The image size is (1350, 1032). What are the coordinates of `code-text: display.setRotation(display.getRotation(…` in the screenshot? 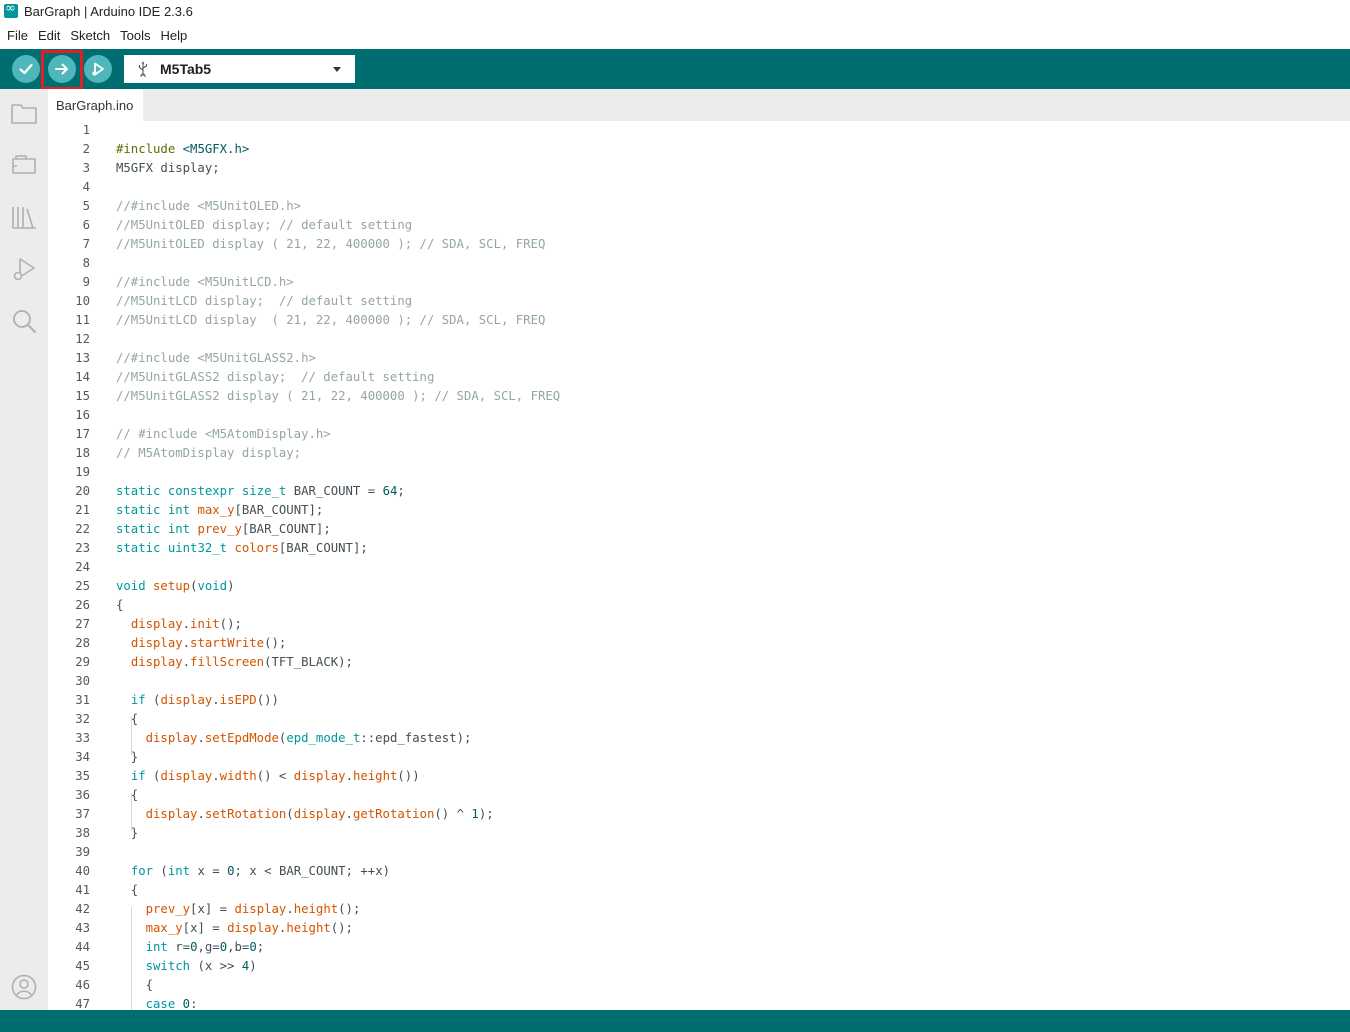 It's located at (319, 814).